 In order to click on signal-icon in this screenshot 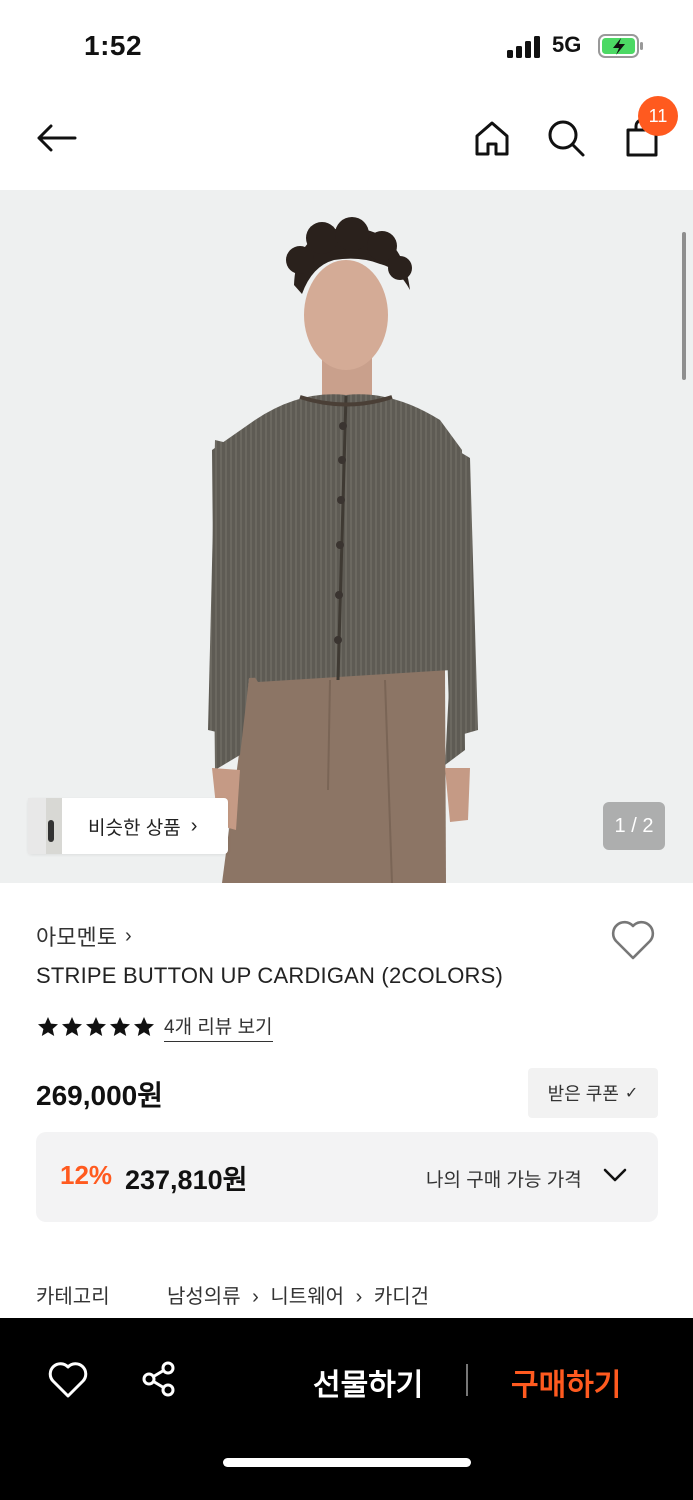, I will do `click(525, 47)`.